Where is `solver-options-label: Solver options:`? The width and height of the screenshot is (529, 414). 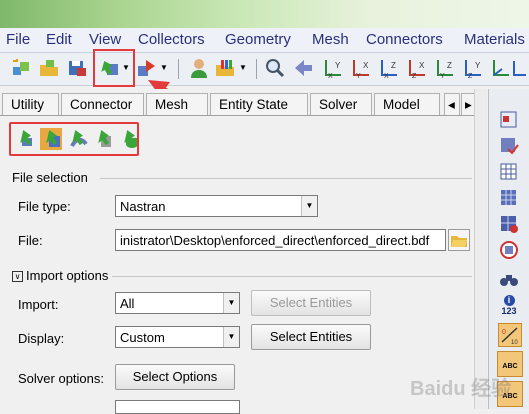
solver-options-label: Solver options: is located at coordinates (61, 378).